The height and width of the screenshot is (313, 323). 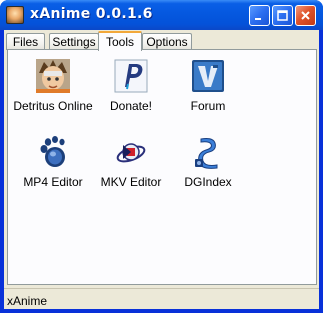 I want to click on tool-dgindex: DGIndex, so click(x=208, y=166).